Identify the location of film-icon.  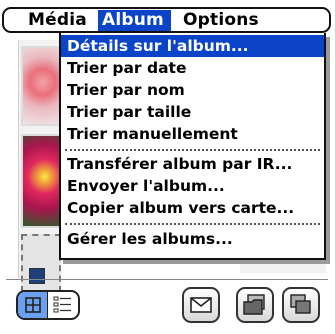
(37, 276).